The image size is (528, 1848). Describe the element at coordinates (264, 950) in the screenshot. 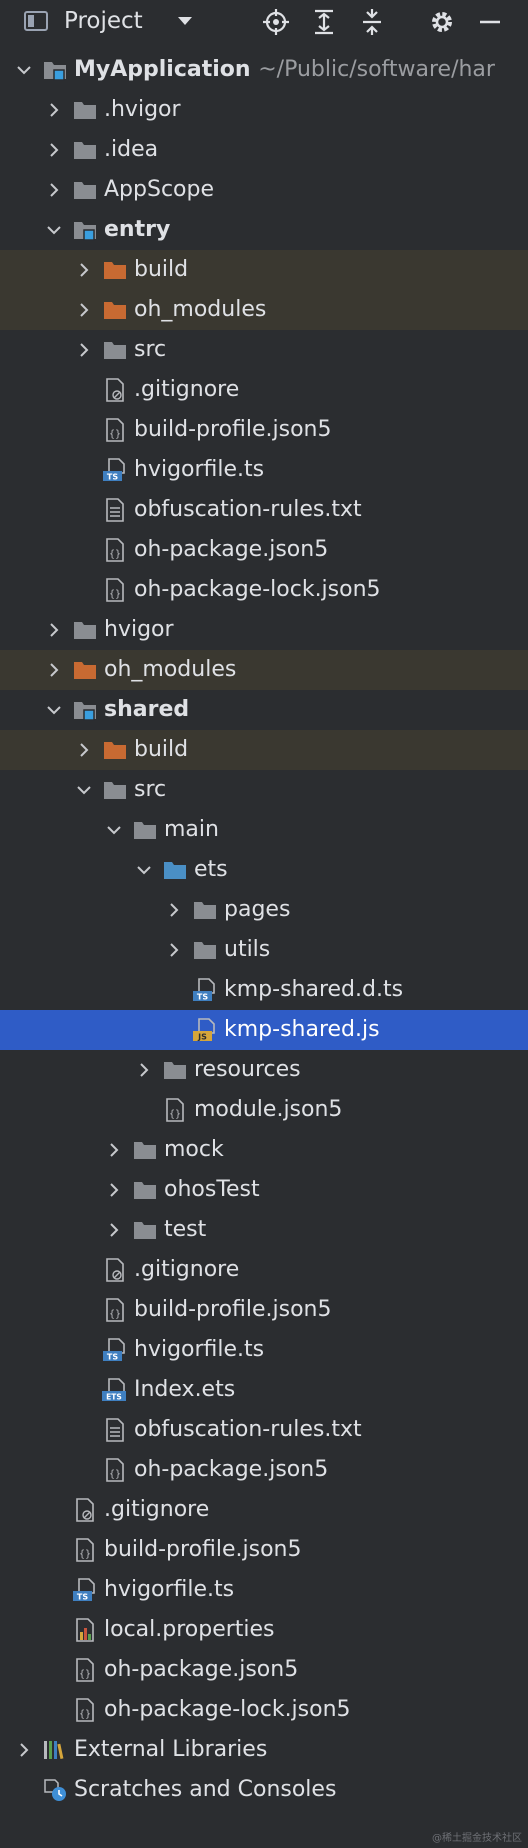

I see `tree-row-utils: utils` at that location.